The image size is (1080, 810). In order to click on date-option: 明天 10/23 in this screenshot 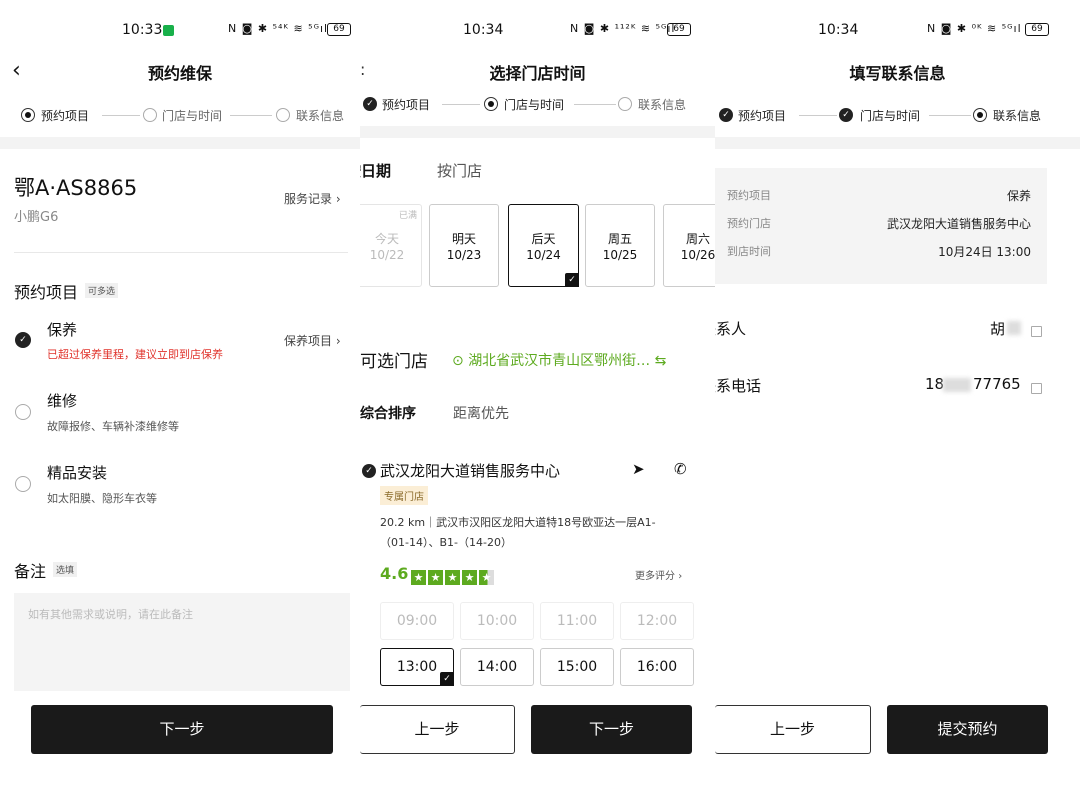, I will do `click(464, 245)`.